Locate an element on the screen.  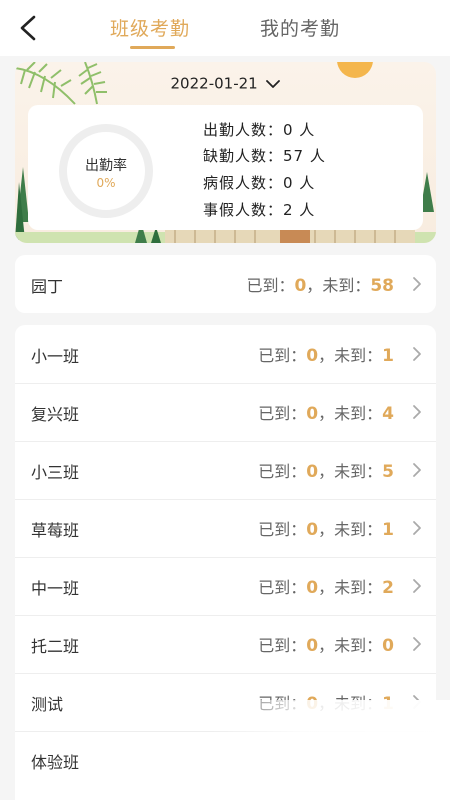
tab-my-attendance: 我的考勤 is located at coordinates (300, 27).